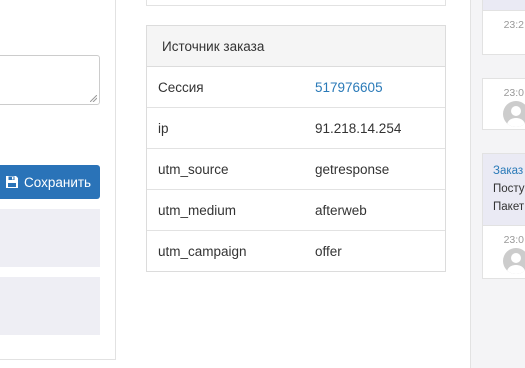 This screenshot has height=368, width=525. I want to click on table-row: utm_source getresponse, so click(296, 169).